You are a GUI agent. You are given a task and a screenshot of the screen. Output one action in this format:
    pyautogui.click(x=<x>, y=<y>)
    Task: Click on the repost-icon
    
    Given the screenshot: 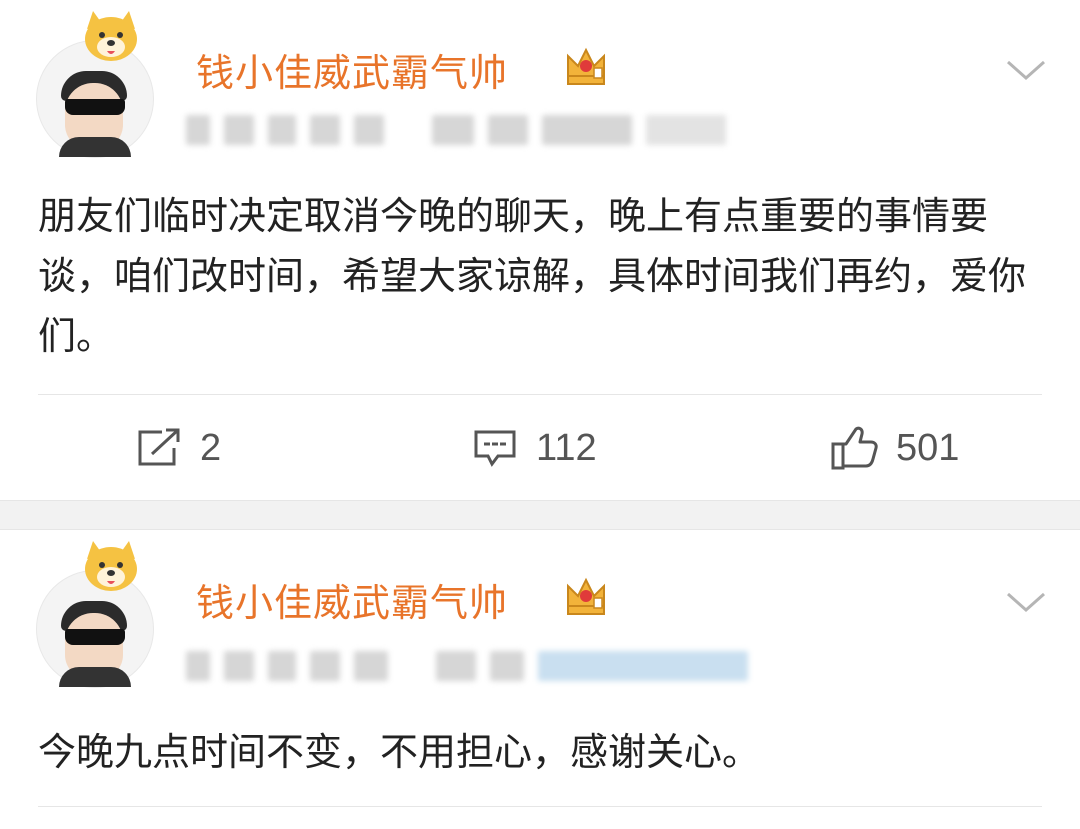 What is the action you would take?
    pyautogui.click(x=159, y=447)
    